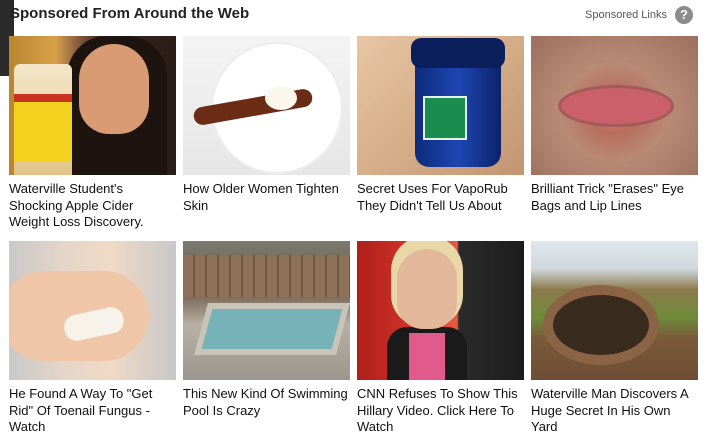 This screenshot has height=445, width=711. I want to click on card-caption: This New Kind Of Swimming Pool Is Crazy, so click(266, 402).